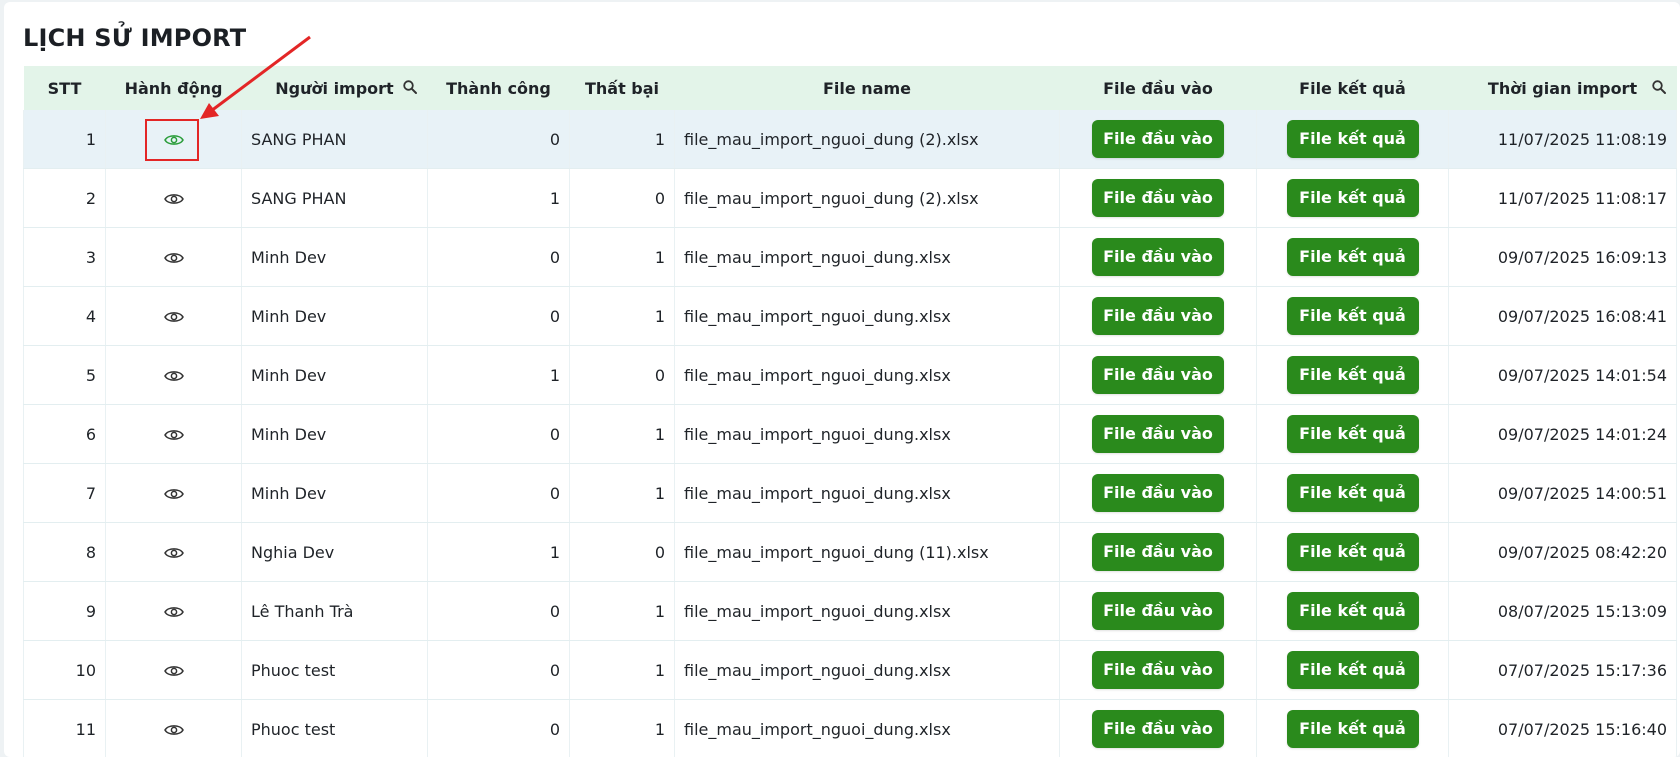 Image resolution: width=1680 pixels, height=757 pixels. What do you see at coordinates (85, 670) in the screenshot?
I see `stt-text: 10` at bounding box center [85, 670].